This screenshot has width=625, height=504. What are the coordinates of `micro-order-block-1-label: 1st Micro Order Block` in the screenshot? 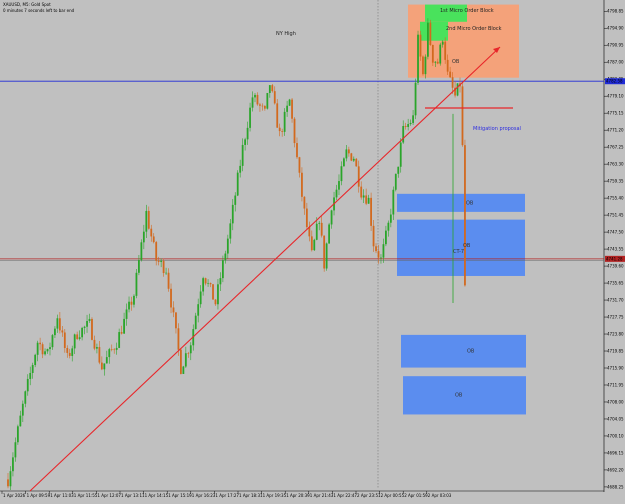 It's located at (467, 11).